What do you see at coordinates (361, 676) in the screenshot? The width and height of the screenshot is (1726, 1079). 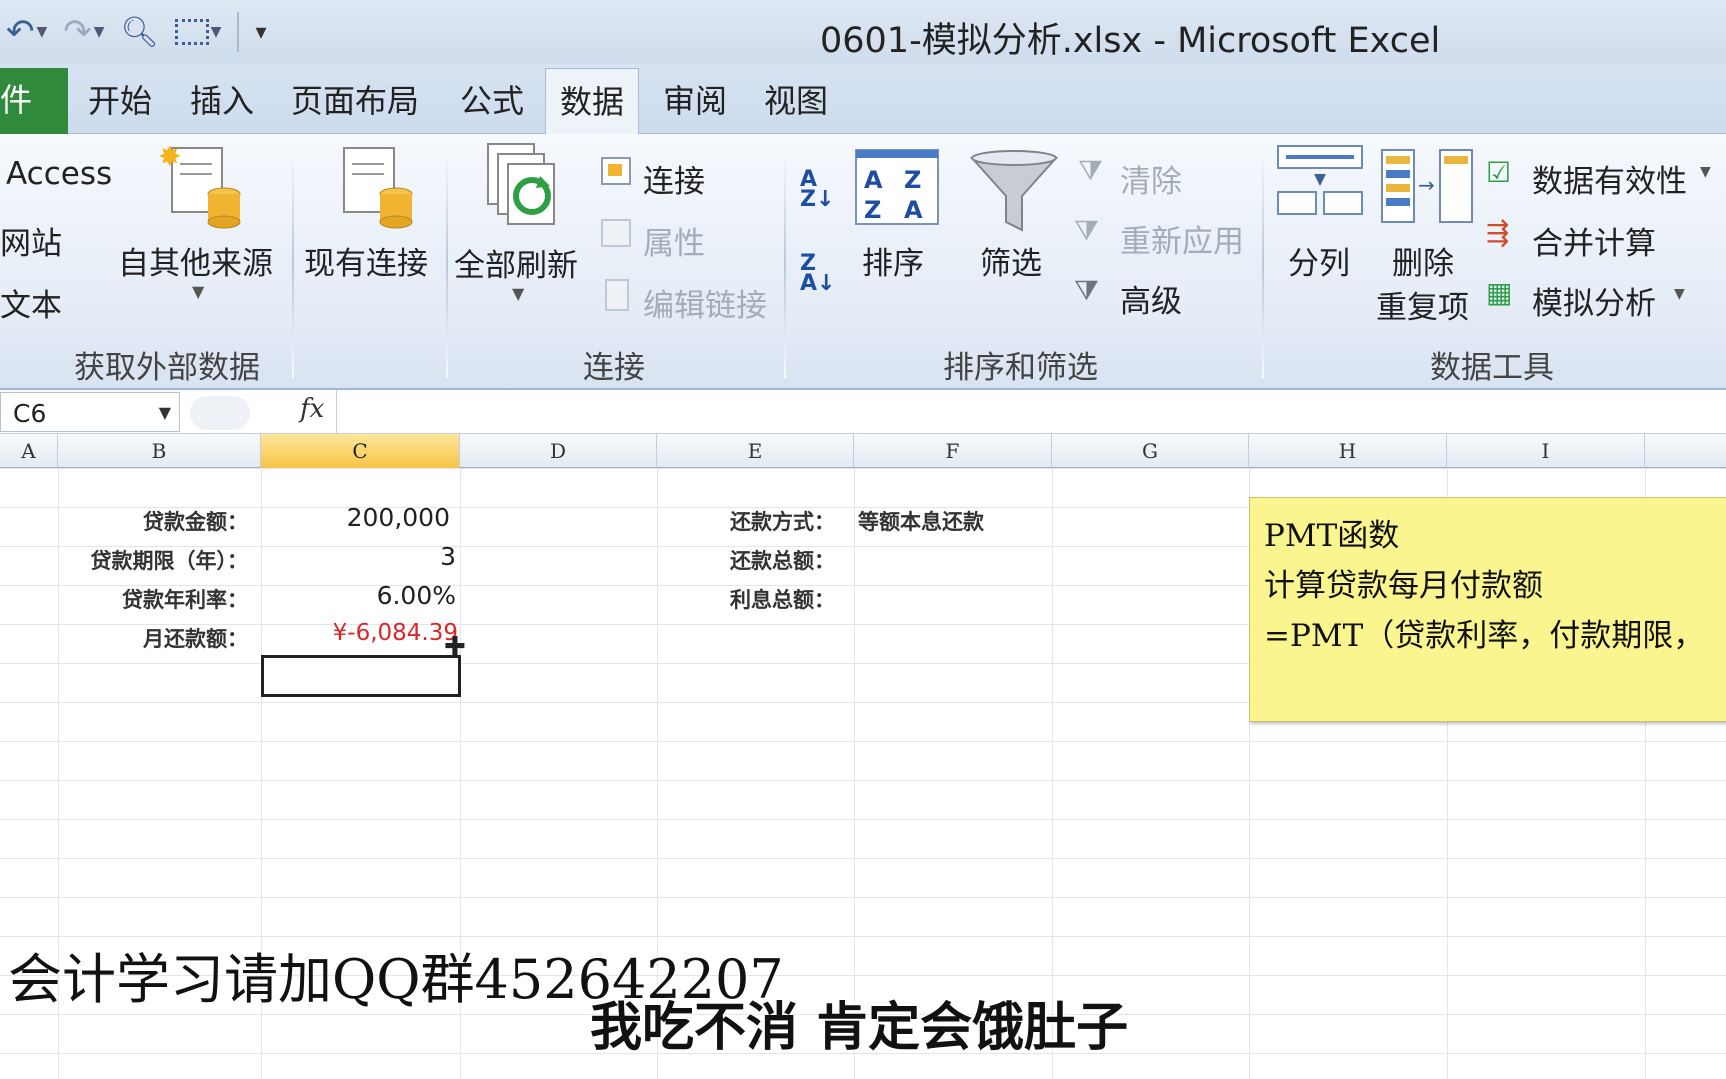 I see `active-cell-c6` at bounding box center [361, 676].